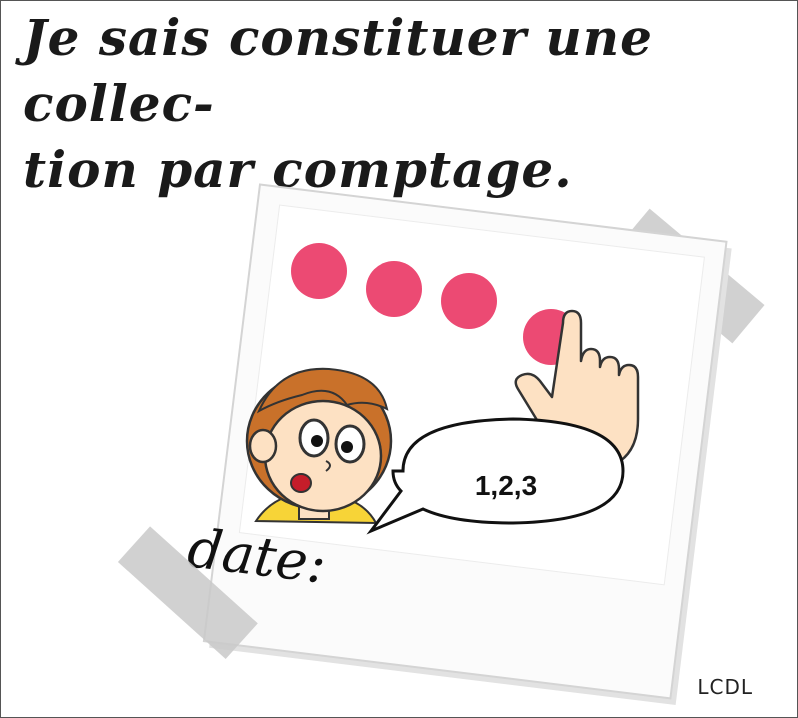 This screenshot has height=718, width=798. I want to click on credit-label: LCDL, so click(725, 687).